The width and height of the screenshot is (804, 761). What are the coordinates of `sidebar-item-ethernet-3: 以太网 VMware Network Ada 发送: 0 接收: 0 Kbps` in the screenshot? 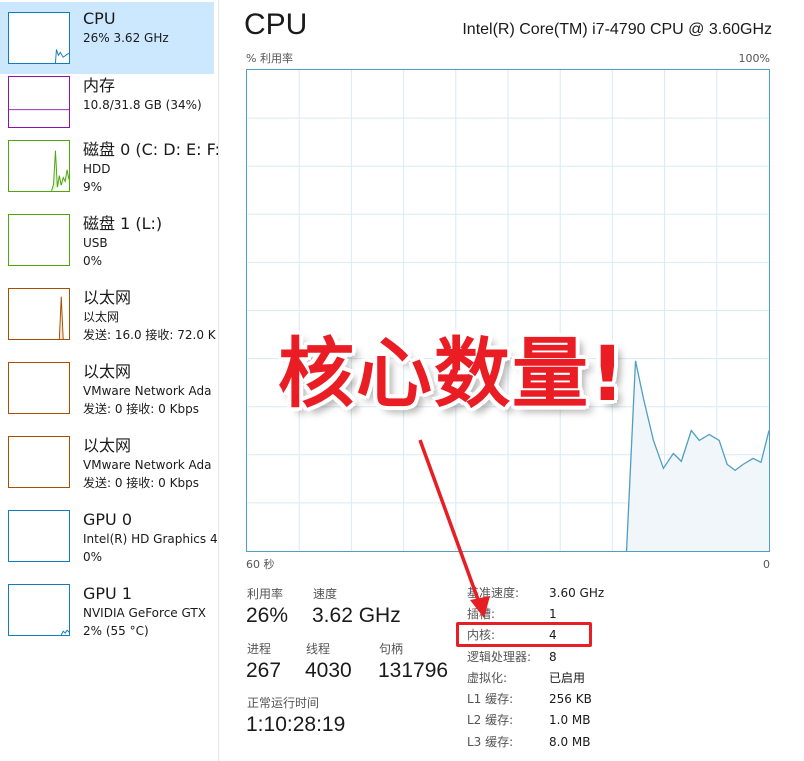 It's located at (107, 472).